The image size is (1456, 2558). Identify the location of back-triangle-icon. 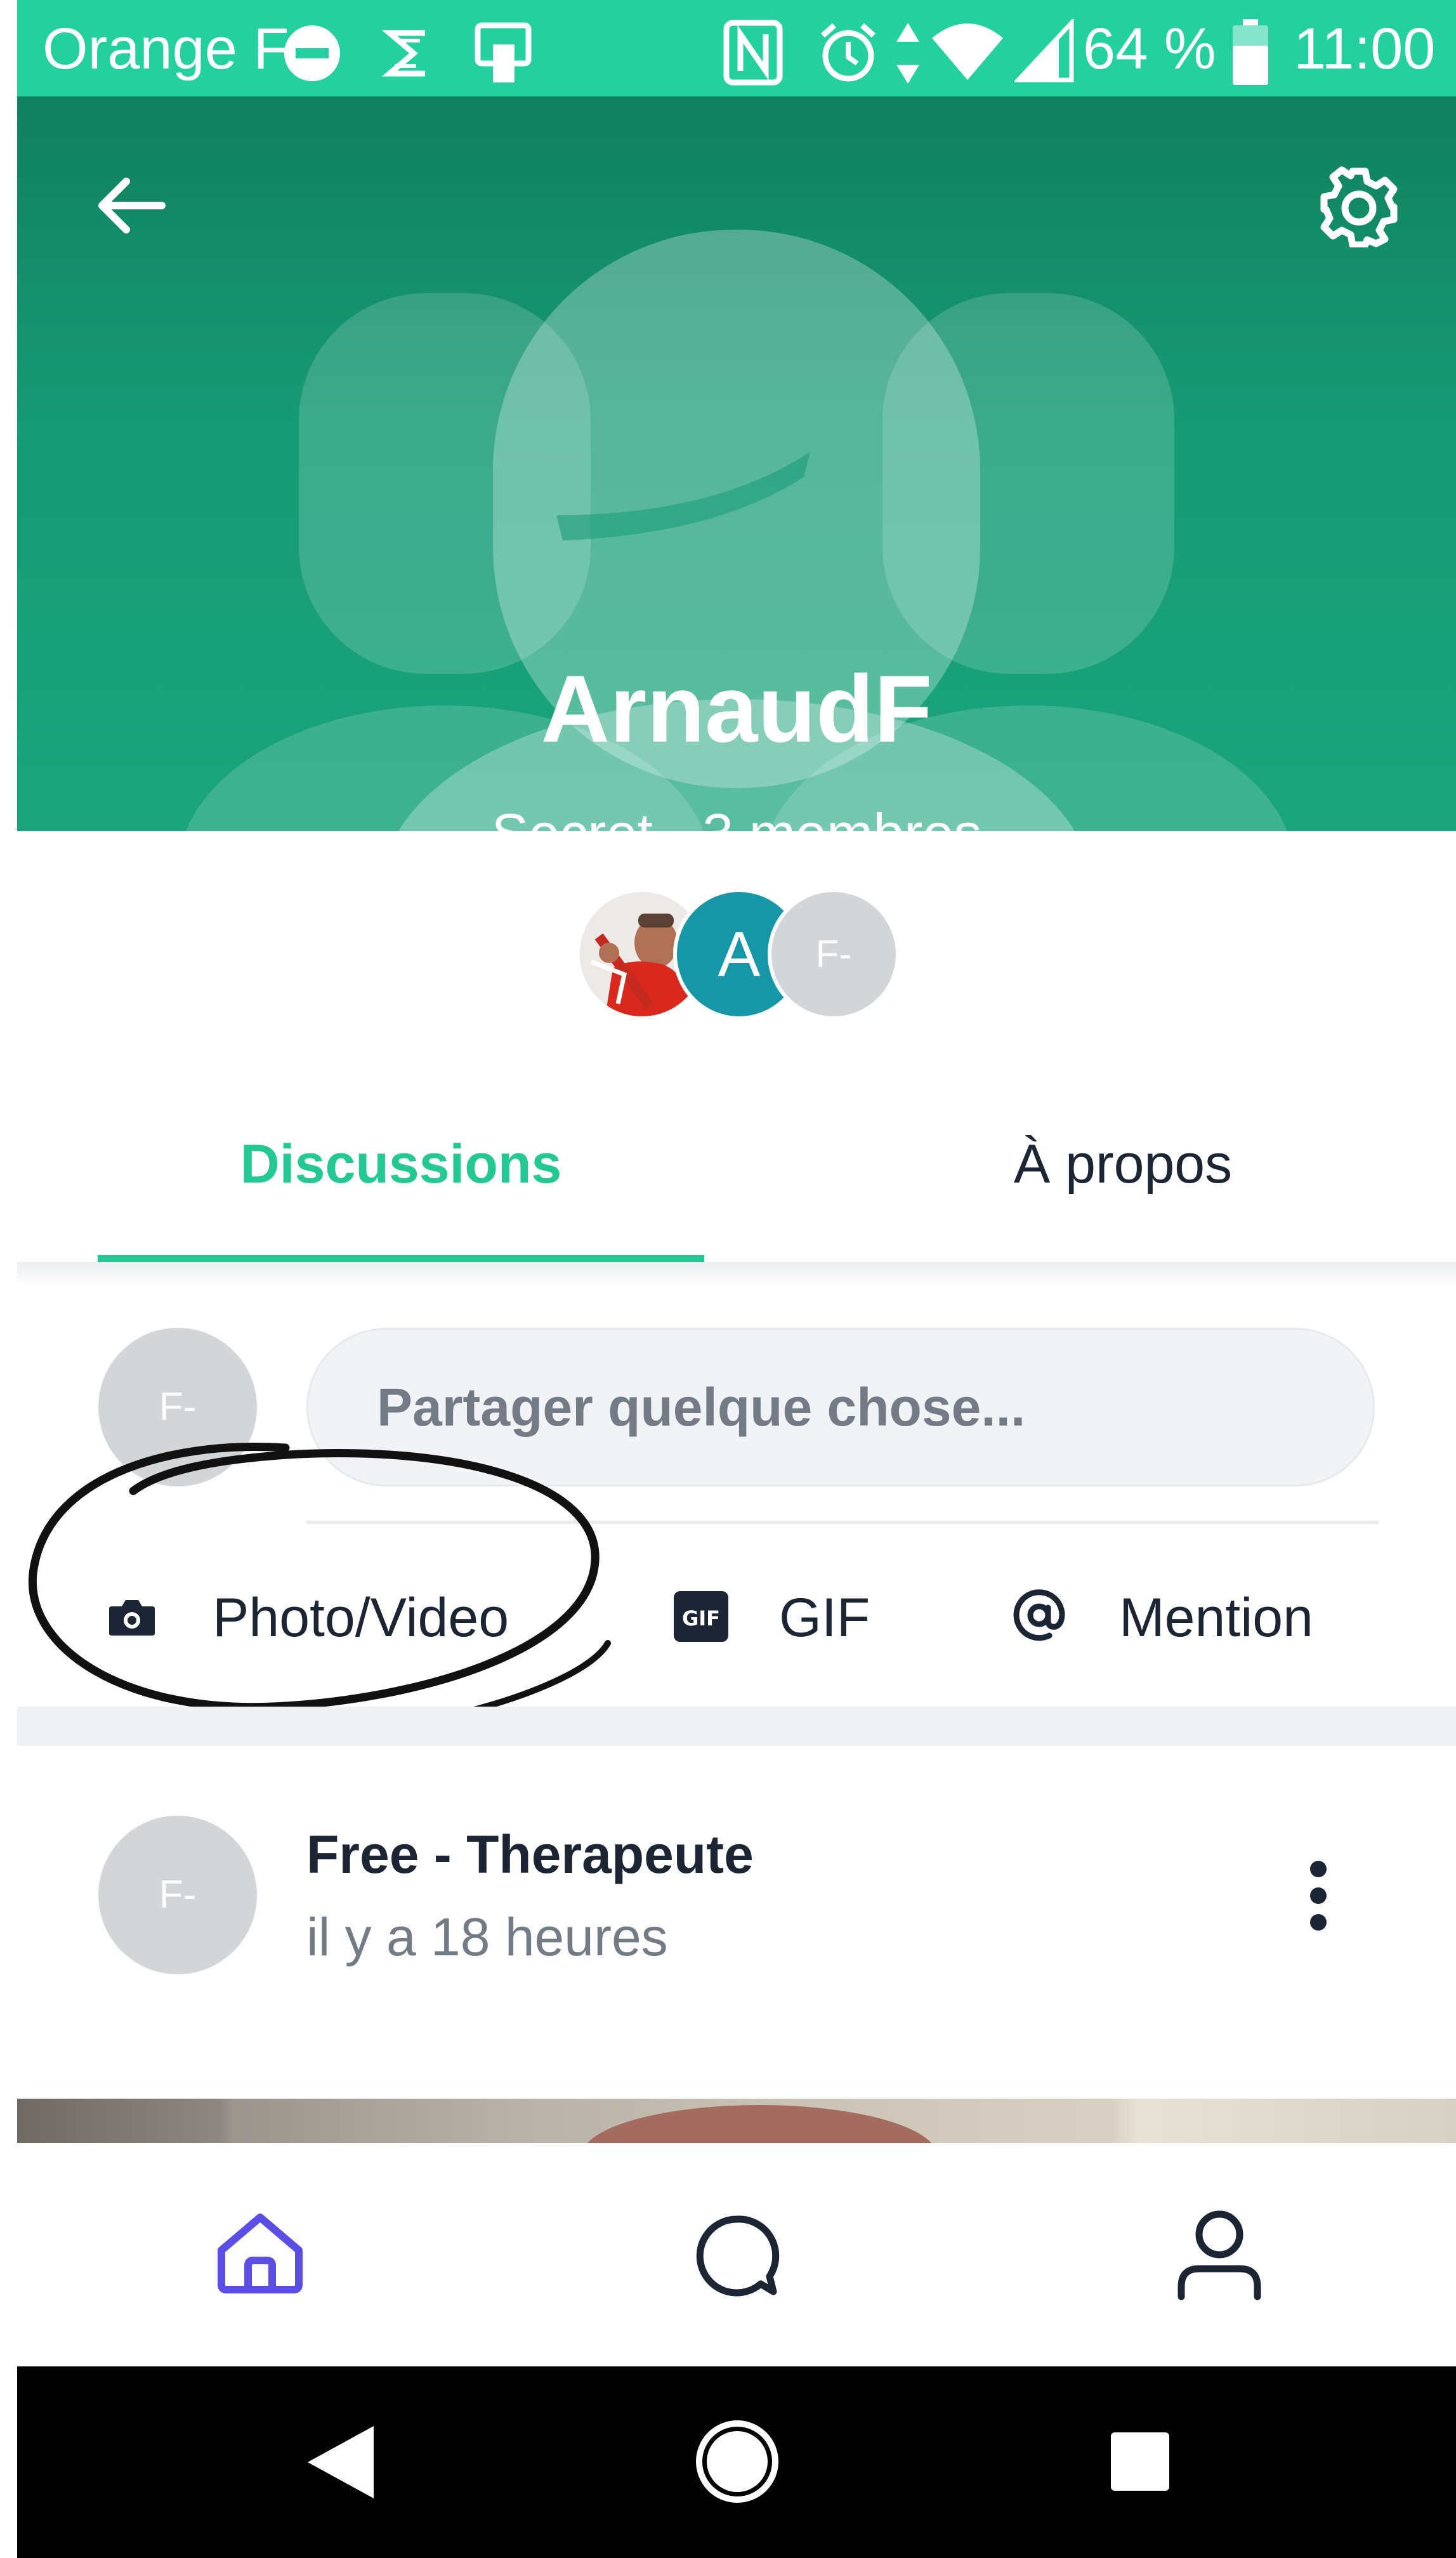
(341, 2462).